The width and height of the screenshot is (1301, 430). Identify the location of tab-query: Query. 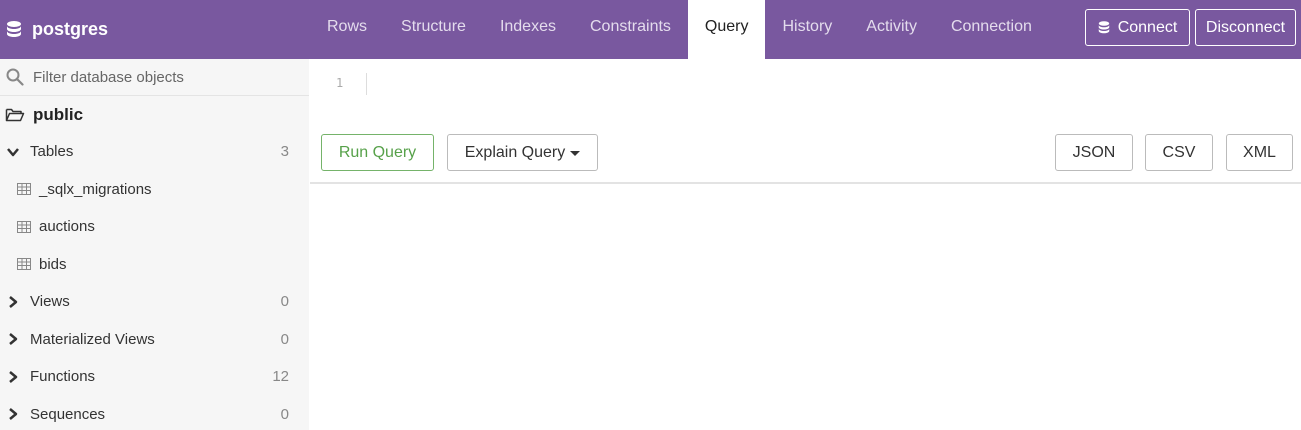
(726, 29).